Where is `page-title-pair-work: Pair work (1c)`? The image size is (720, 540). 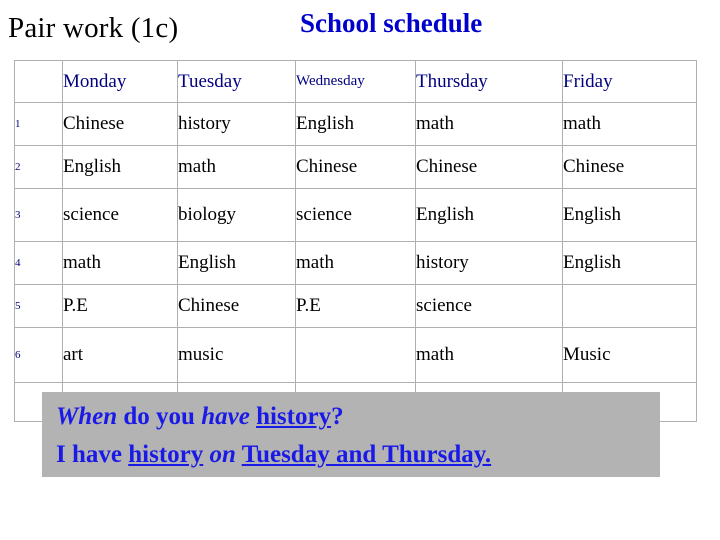 page-title-pair-work: Pair work (1c) is located at coordinates (93, 28).